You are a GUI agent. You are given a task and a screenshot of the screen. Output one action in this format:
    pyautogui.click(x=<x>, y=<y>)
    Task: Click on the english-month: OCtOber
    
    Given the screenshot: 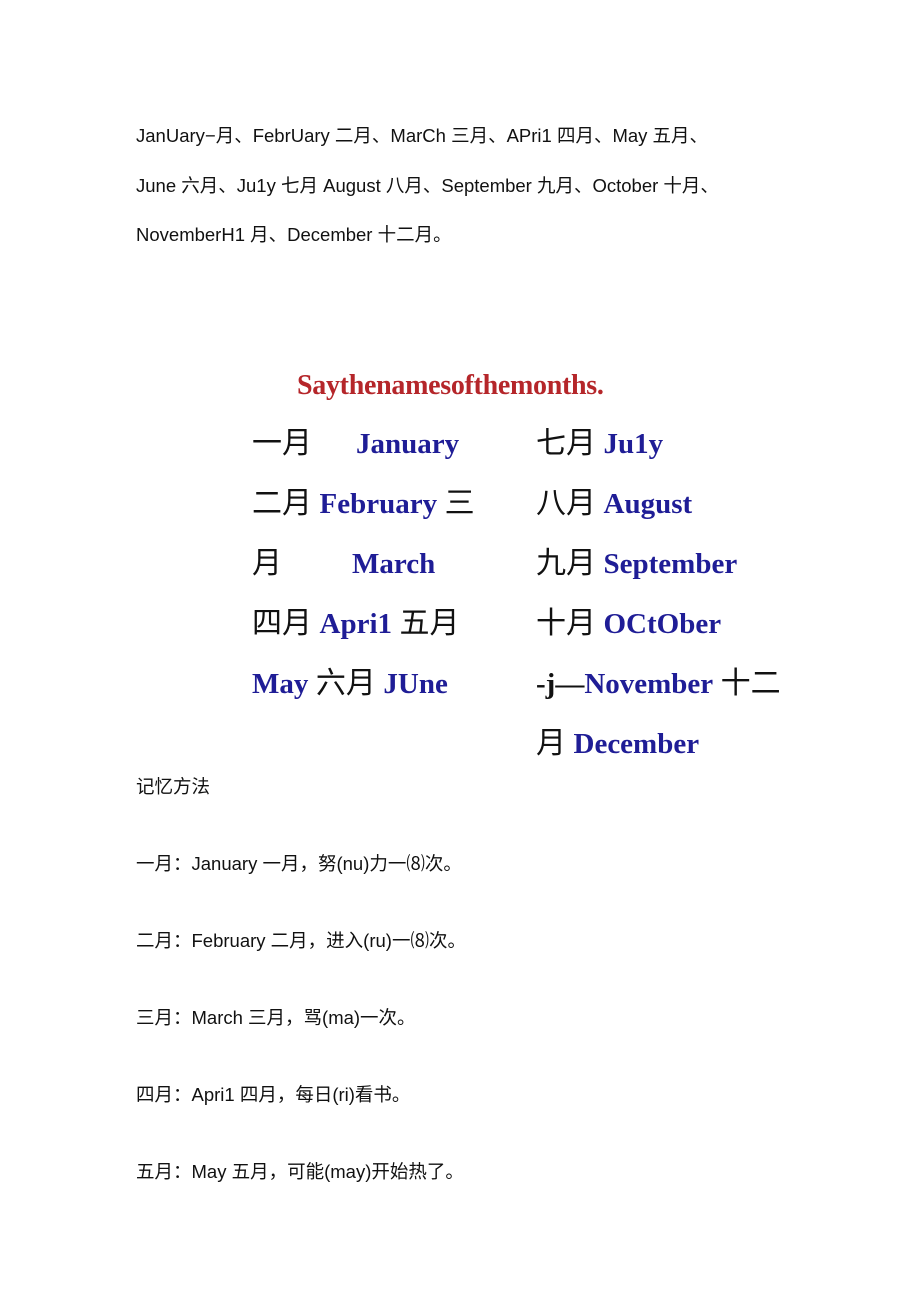 What is the action you would take?
    pyautogui.click(x=662, y=624)
    